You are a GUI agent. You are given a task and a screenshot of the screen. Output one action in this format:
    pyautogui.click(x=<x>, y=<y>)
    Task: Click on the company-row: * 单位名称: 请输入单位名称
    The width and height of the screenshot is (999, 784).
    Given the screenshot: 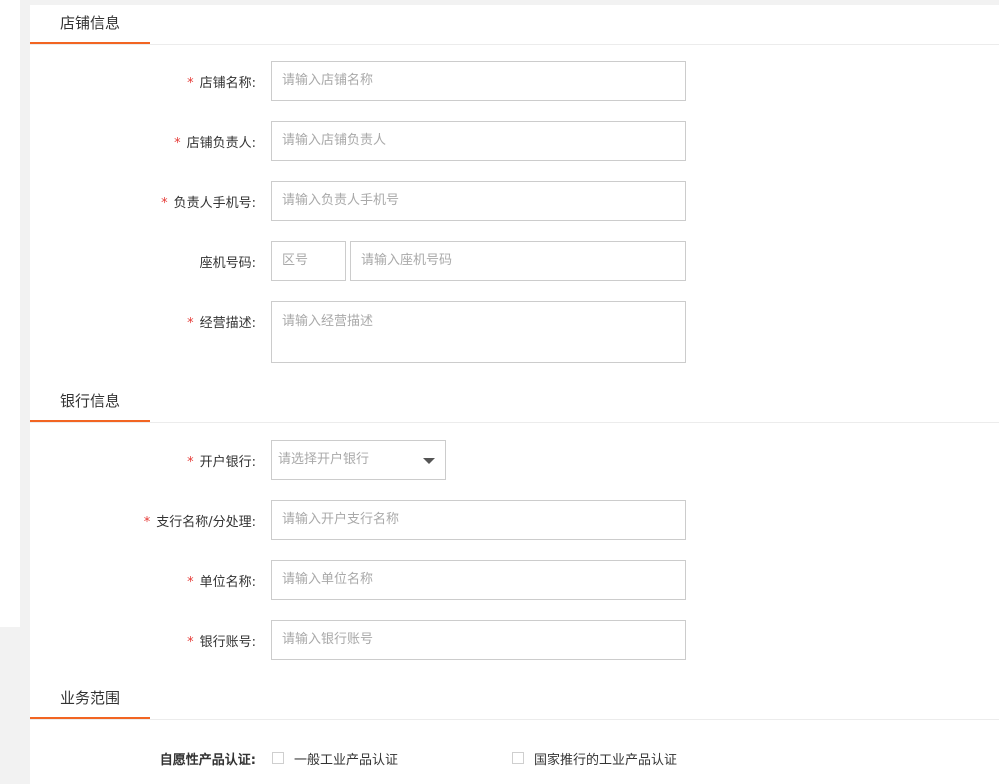 What is the action you would take?
    pyautogui.click(x=514, y=580)
    